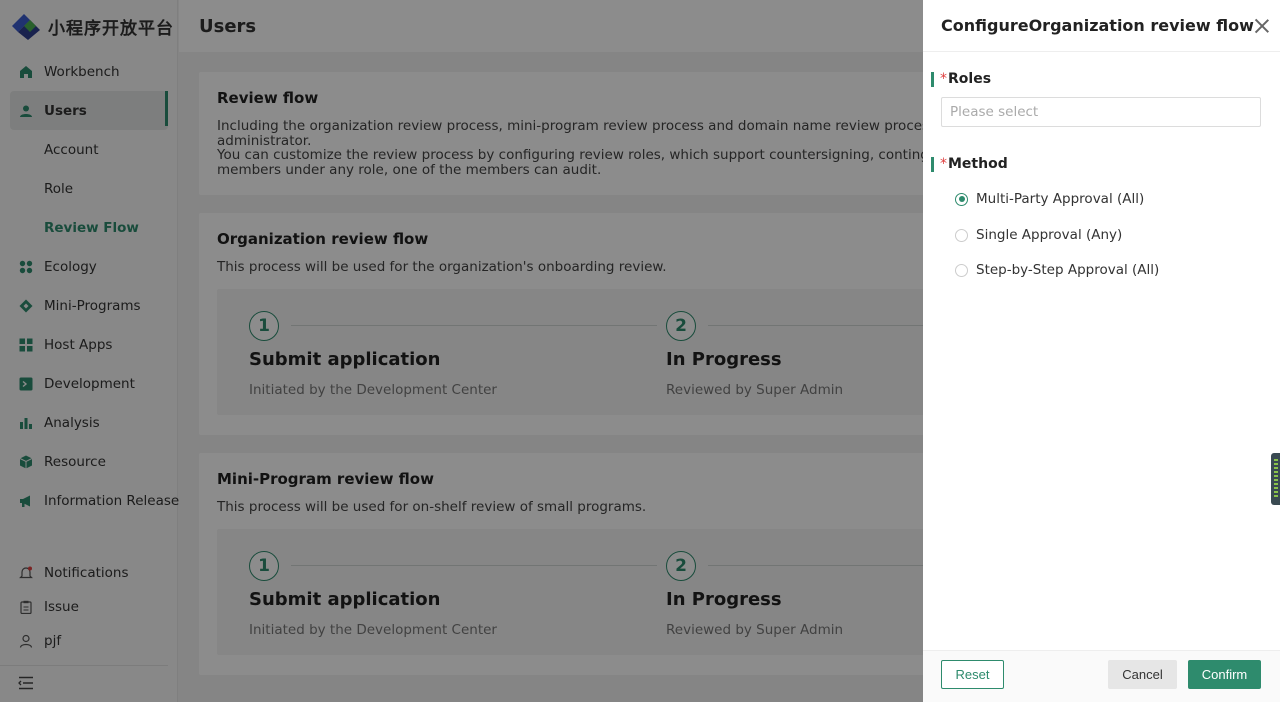  I want to click on floating-tool-handle, so click(1275, 479).